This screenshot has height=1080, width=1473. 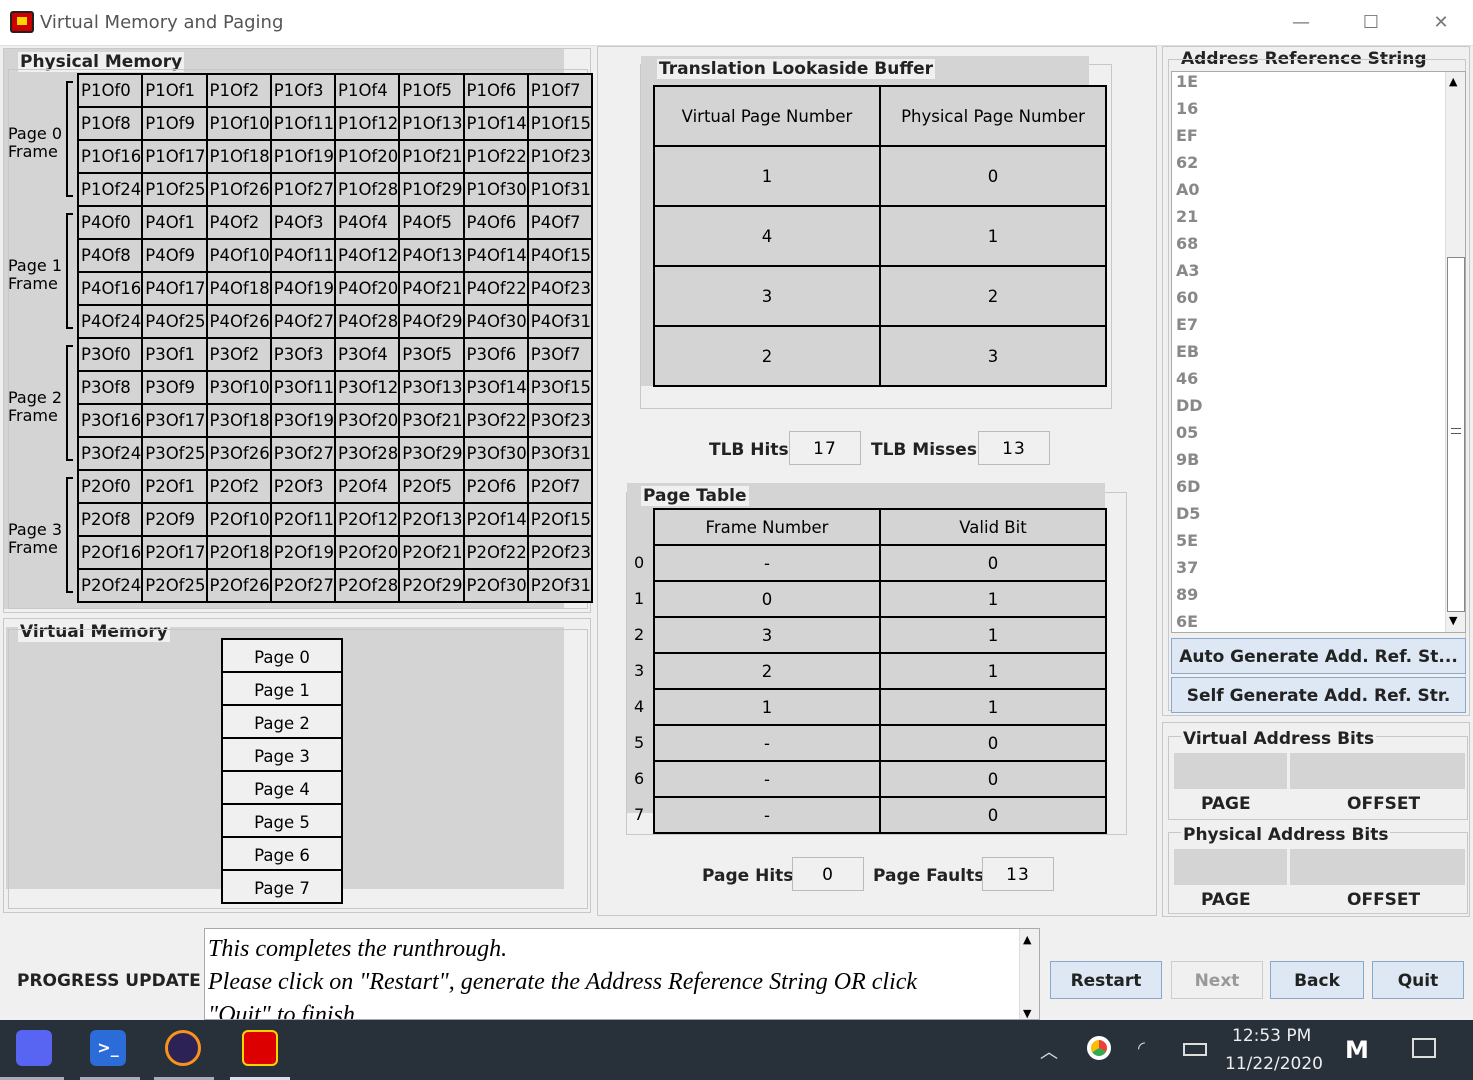 What do you see at coordinates (238, 387) in the screenshot?
I see `physical-memory-cell: P3Of10` at bounding box center [238, 387].